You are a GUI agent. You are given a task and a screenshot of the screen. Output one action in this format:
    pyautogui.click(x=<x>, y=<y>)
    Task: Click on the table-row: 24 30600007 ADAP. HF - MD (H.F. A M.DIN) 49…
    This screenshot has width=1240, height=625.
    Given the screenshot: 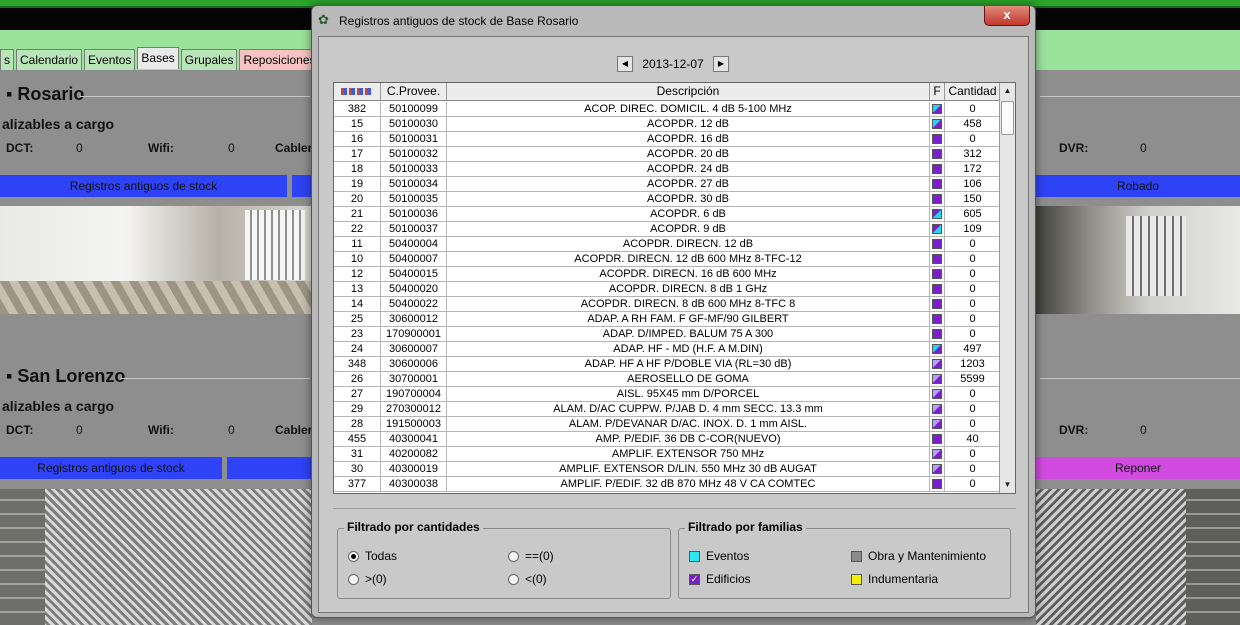 What is the action you would take?
    pyautogui.click(x=667, y=349)
    